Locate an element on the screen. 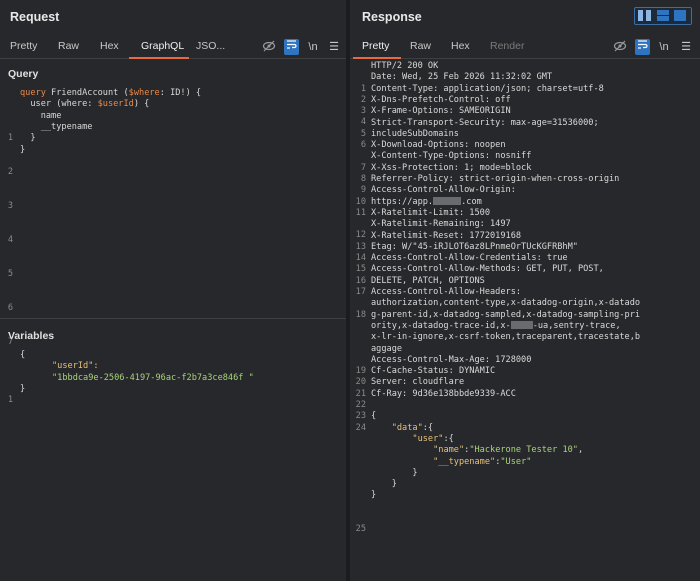  line-number: 6 is located at coordinates (10, 307).